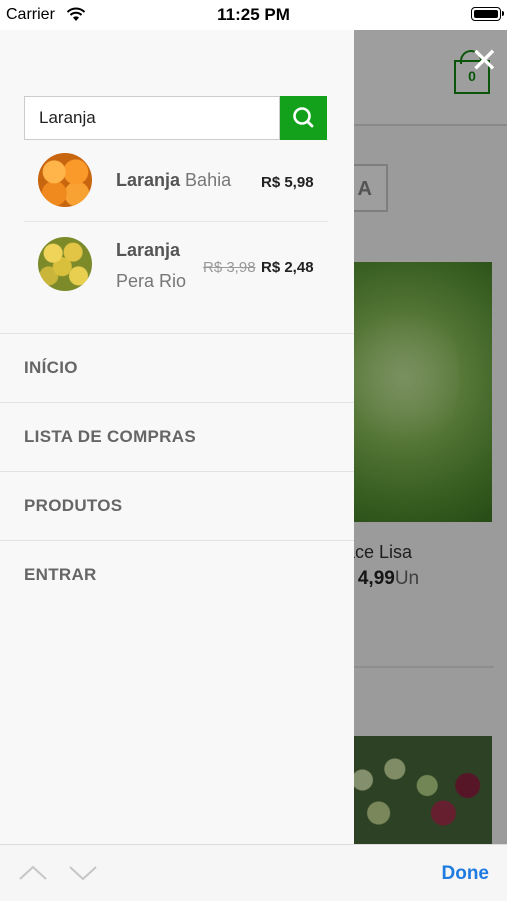 The width and height of the screenshot is (507, 901). Describe the element at coordinates (484, 61) in the screenshot. I see `close-icon: ✕` at that location.